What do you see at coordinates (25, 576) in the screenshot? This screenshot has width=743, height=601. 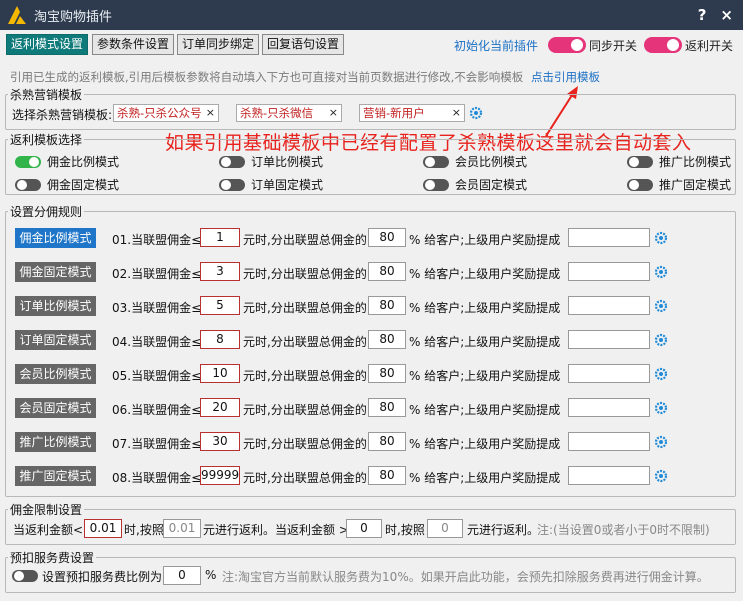 I see `fee-toggle` at bounding box center [25, 576].